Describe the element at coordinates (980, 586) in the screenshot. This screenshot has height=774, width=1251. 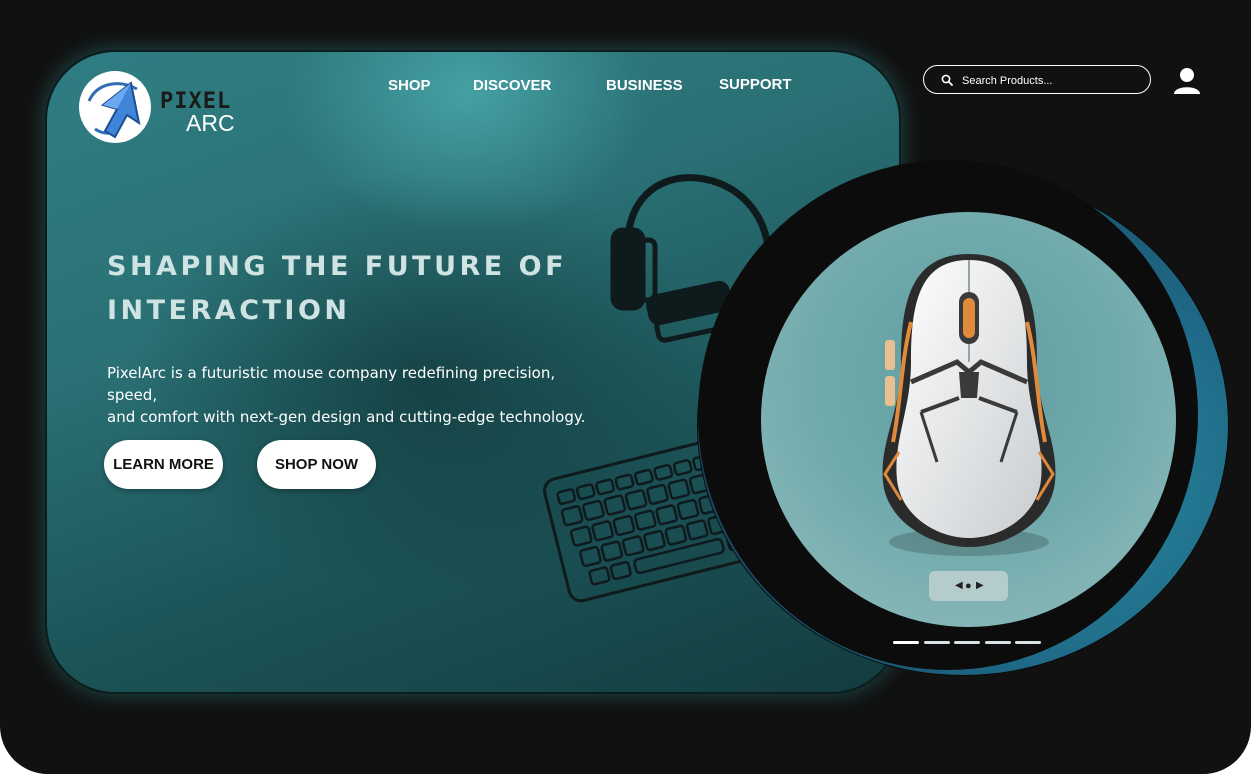
I see `chevron-right-icon: ▶` at that location.